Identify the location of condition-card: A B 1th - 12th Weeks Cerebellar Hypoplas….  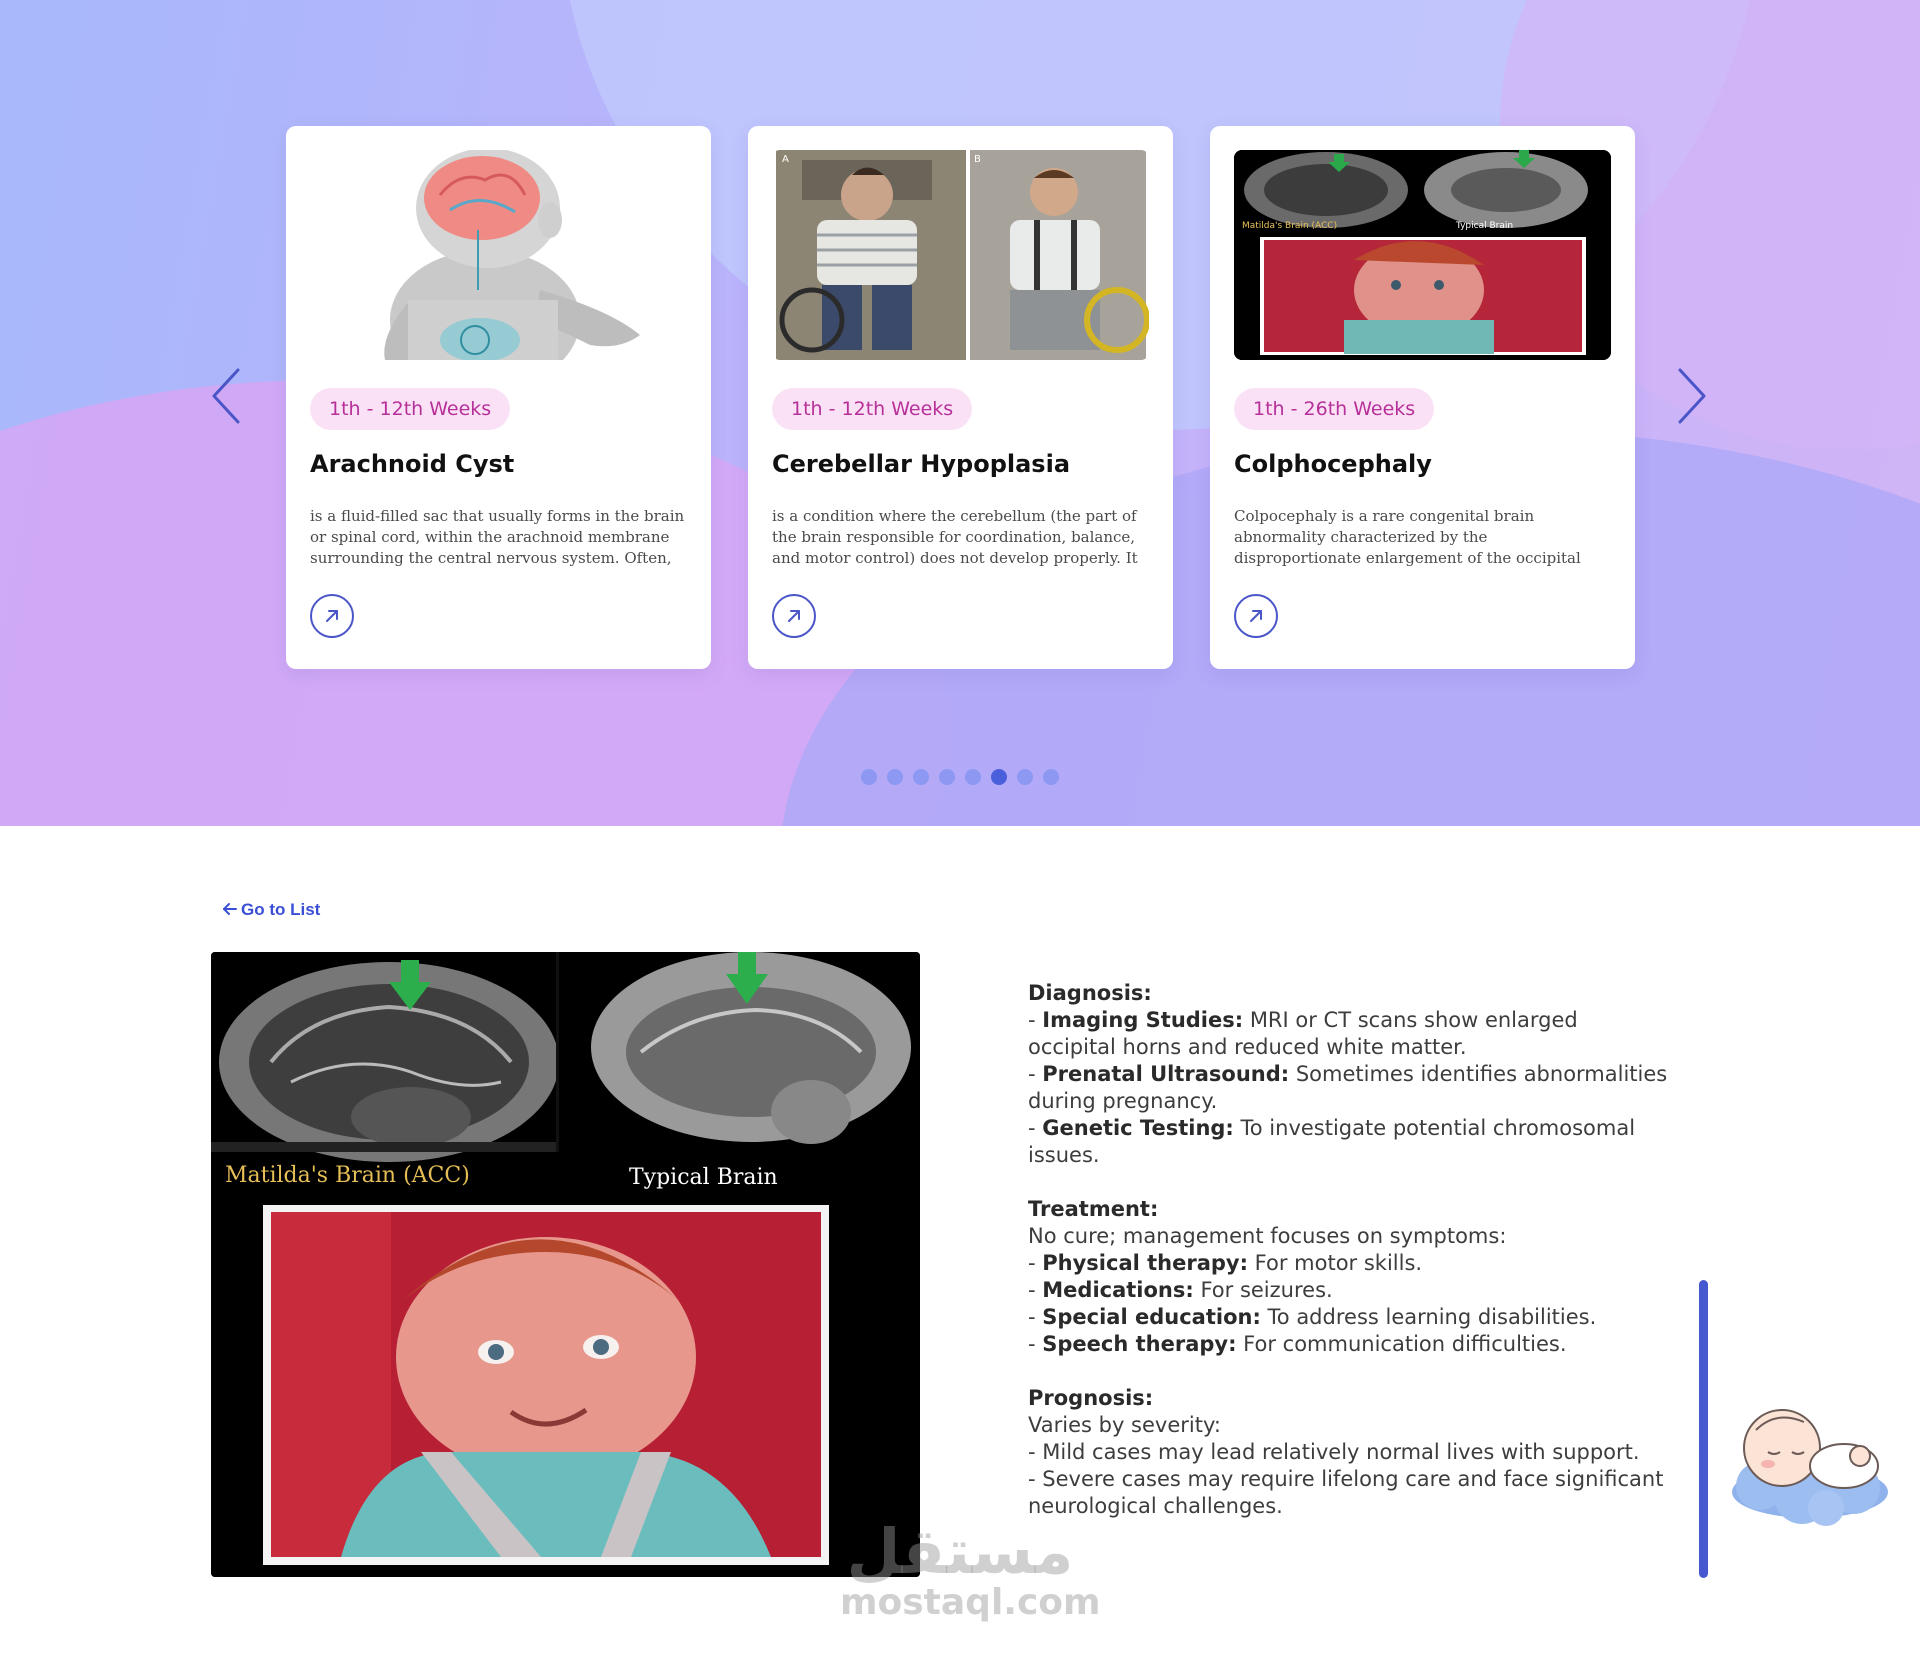
(960, 397).